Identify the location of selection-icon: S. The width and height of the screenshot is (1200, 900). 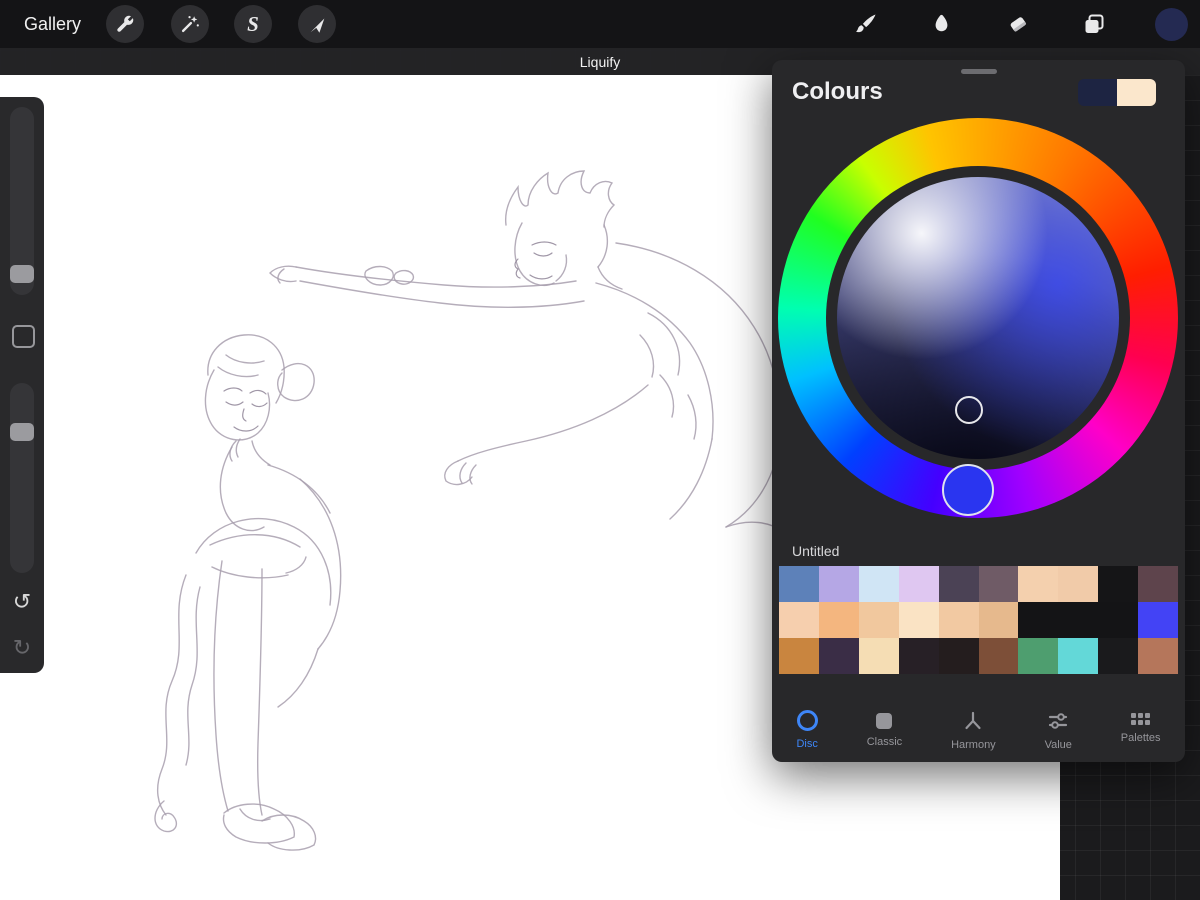
(253, 24).